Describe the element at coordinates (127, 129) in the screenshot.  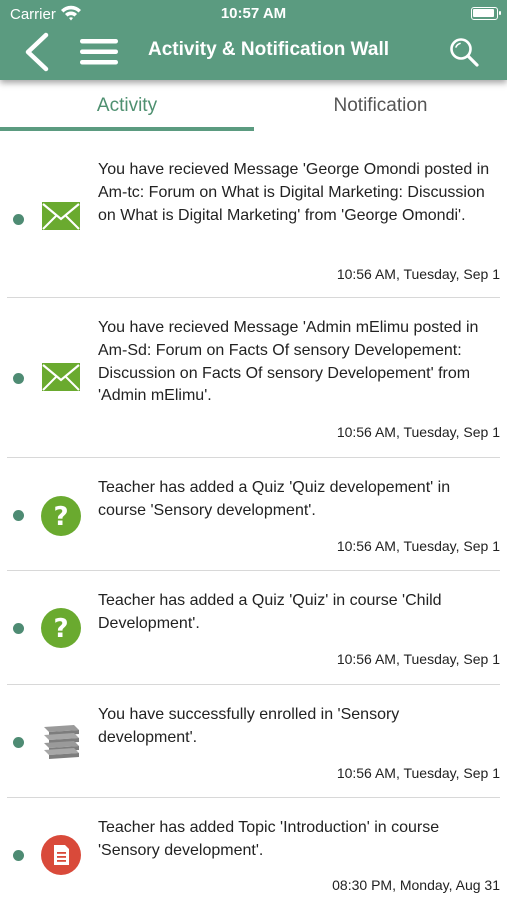
I see `active-tab-indicator` at that location.